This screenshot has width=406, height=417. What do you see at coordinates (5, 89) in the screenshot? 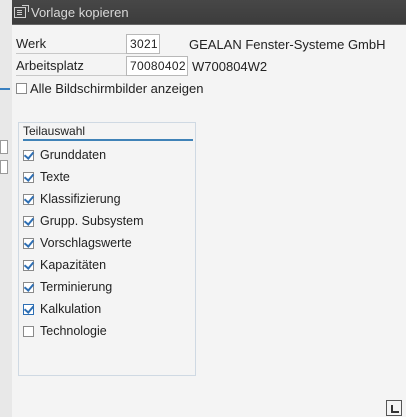
I see `background-accent-line` at bounding box center [5, 89].